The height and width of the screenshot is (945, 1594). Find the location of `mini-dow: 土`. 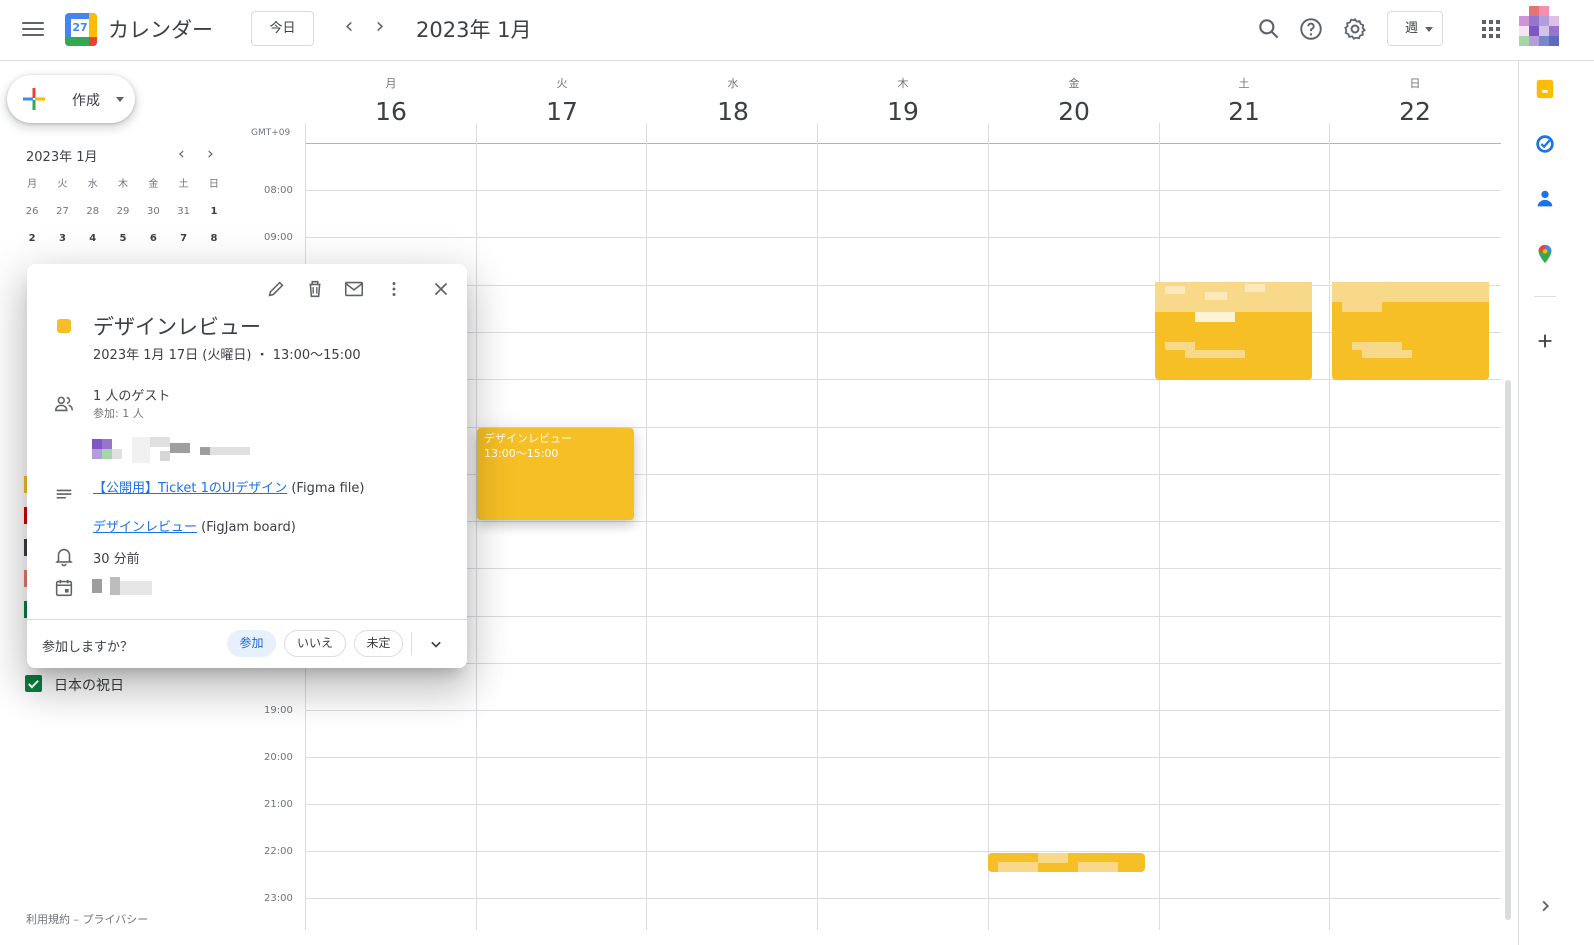

mini-dow: 土 is located at coordinates (183, 184).